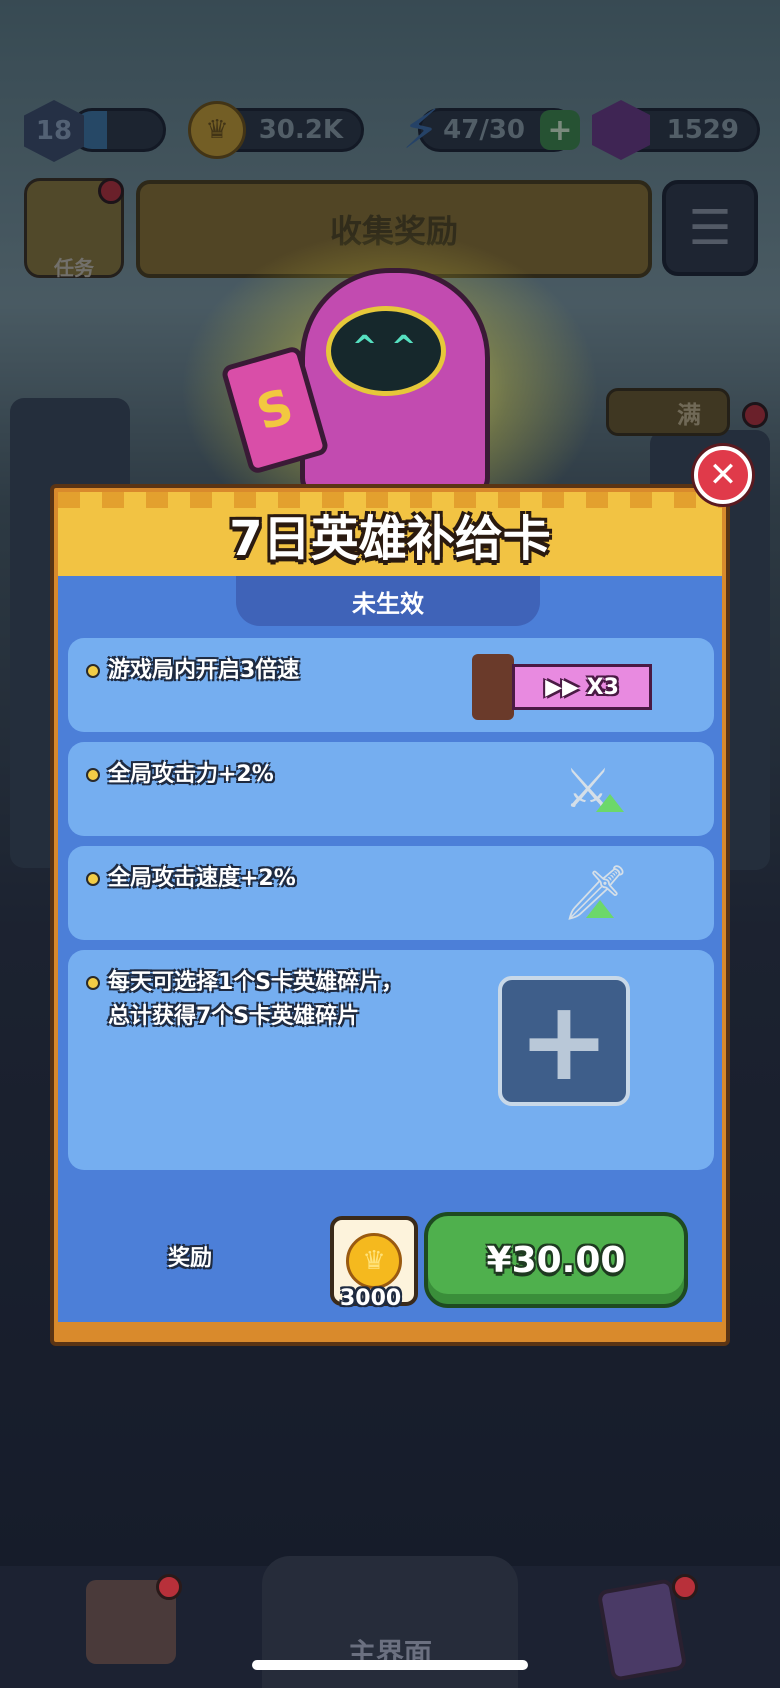  Describe the element at coordinates (391, 347) in the screenshot. I see `hero-eyes-icon: ^^` at that location.